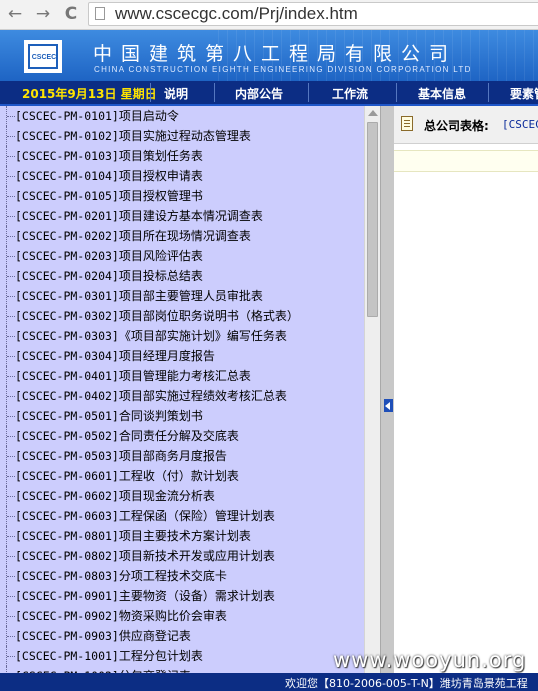 Image resolution: width=538 pixels, height=691 pixels. Describe the element at coordinates (109, 156) in the screenshot. I see `tree-item-label: [CSCEC-PM-0103]项目策划任务表` at that location.